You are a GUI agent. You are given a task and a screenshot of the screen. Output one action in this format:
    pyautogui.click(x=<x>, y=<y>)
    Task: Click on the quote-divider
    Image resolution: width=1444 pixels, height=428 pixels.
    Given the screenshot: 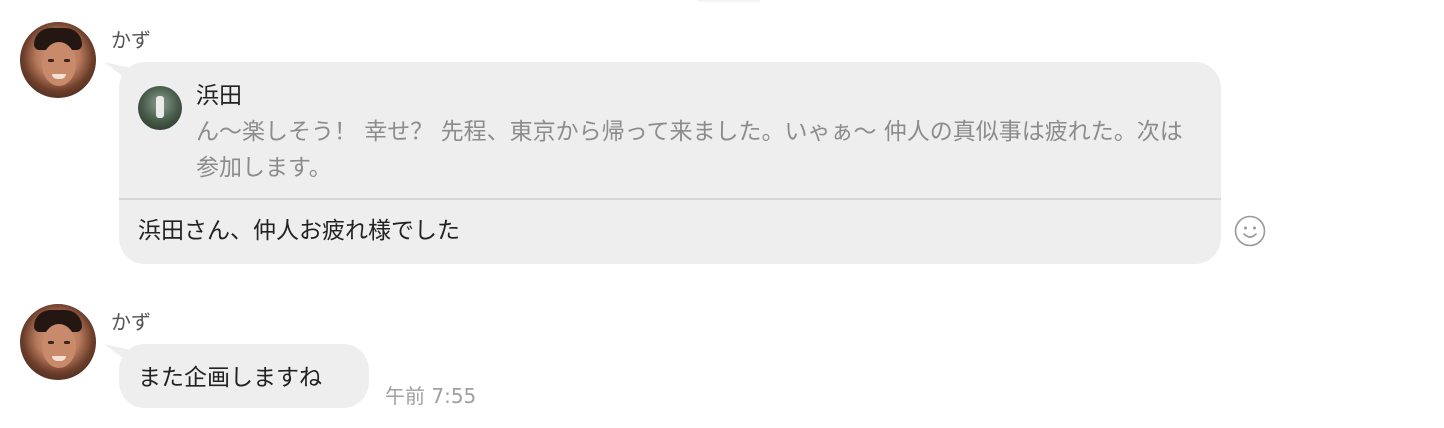 What is the action you would take?
    pyautogui.click(x=670, y=199)
    